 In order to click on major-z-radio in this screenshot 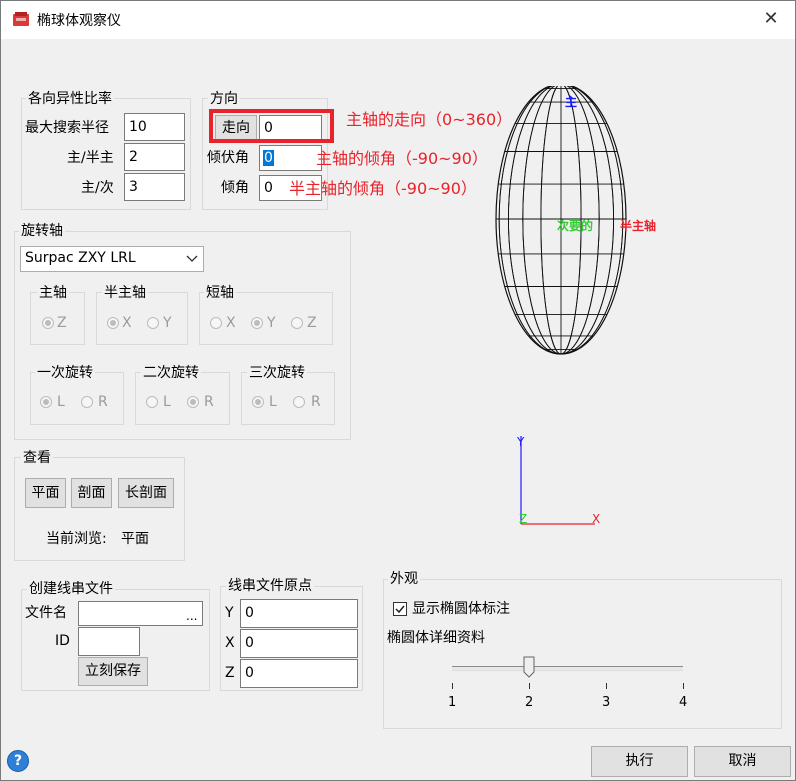, I will do `click(48, 323)`.